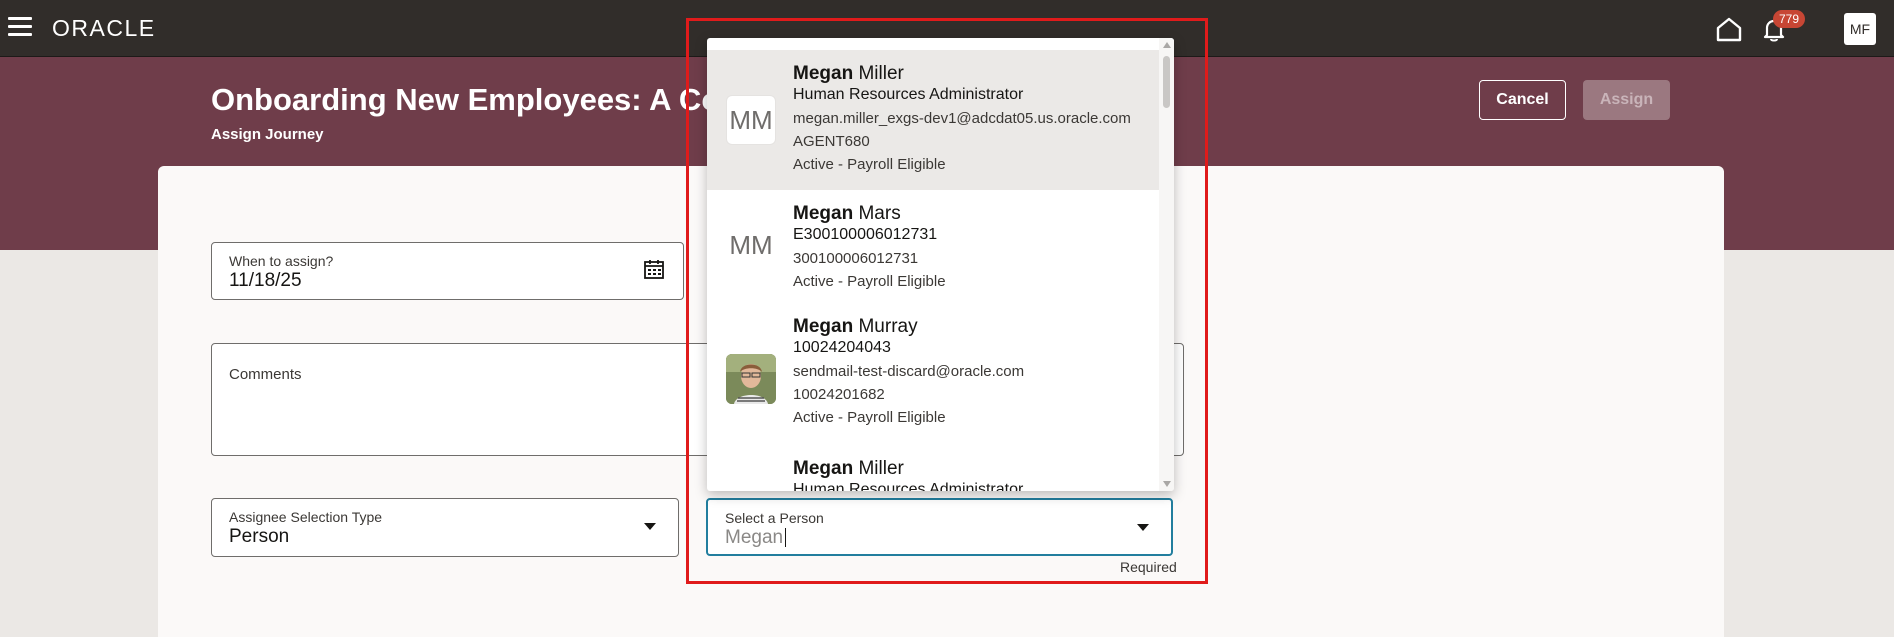 This screenshot has height=637, width=1894. I want to click on select-person-label: Select a Person, so click(774, 518).